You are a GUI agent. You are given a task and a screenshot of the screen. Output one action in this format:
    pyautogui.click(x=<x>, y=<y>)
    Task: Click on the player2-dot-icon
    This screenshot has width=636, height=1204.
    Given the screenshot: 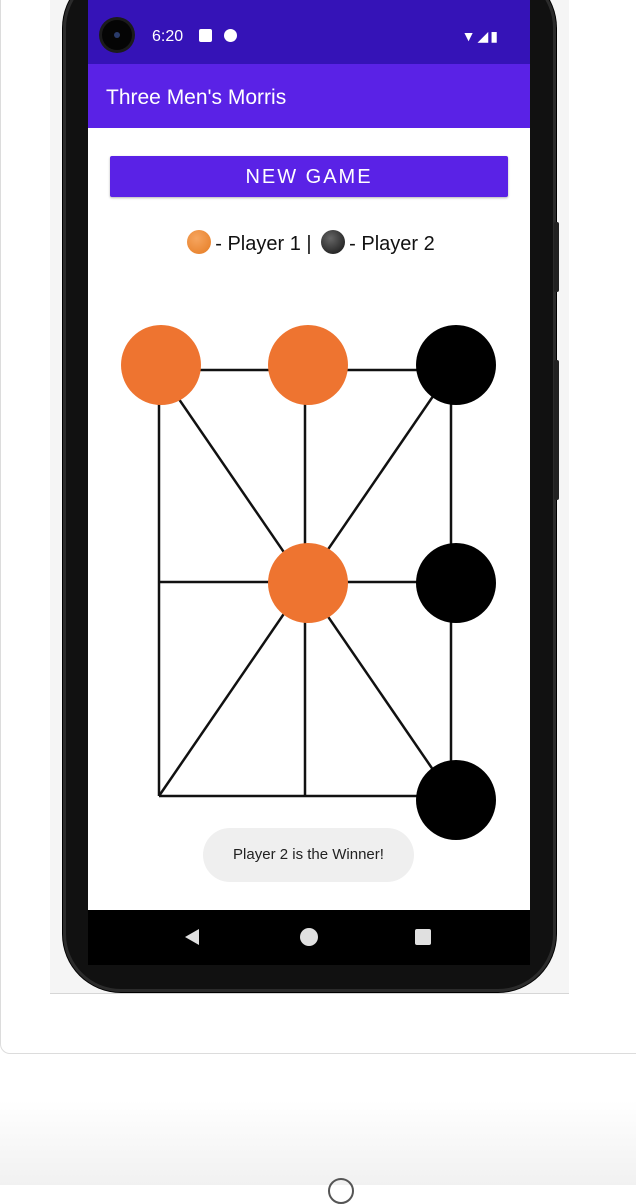 What is the action you would take?
    pyautogui.click(x=333, y=242)
    